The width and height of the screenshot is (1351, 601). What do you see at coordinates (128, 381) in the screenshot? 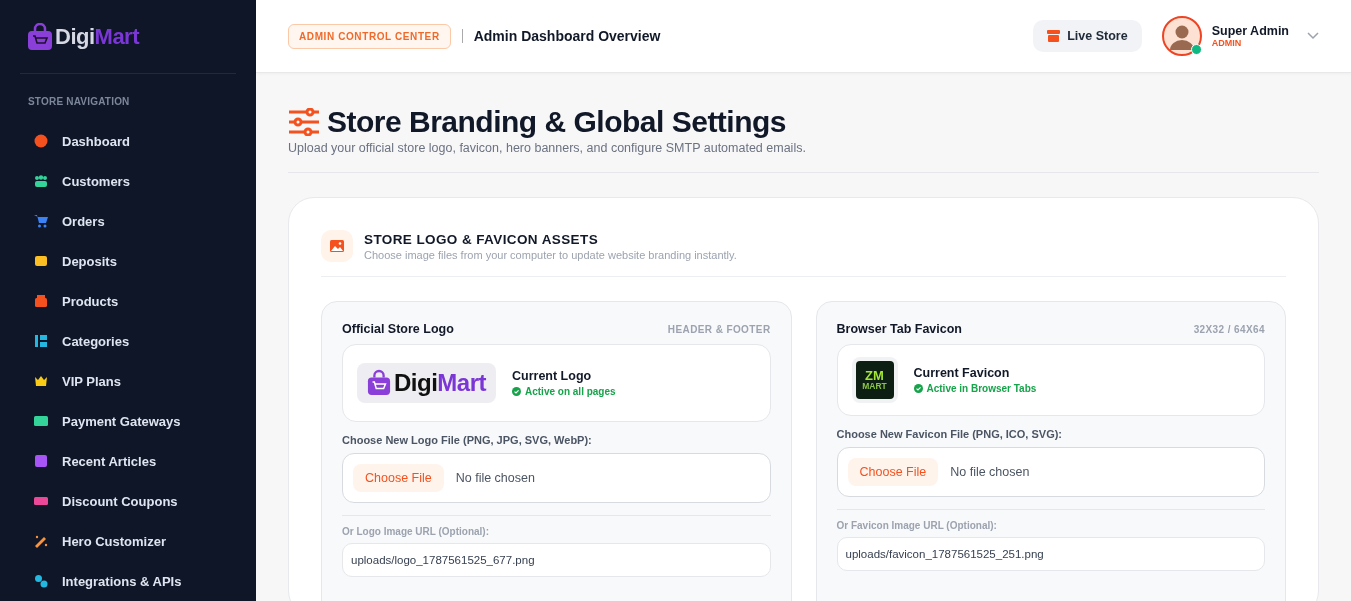
I see `nav-item: VIP Plans` at bounding box center [128, 381].